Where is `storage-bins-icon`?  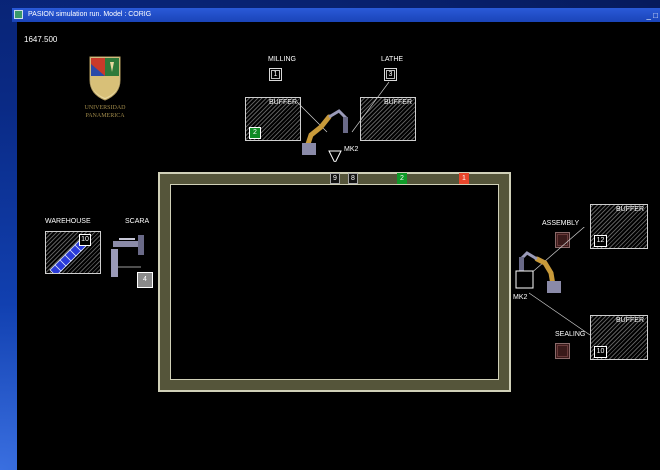 storage-bins-icon is located at coordinates (68, 255).